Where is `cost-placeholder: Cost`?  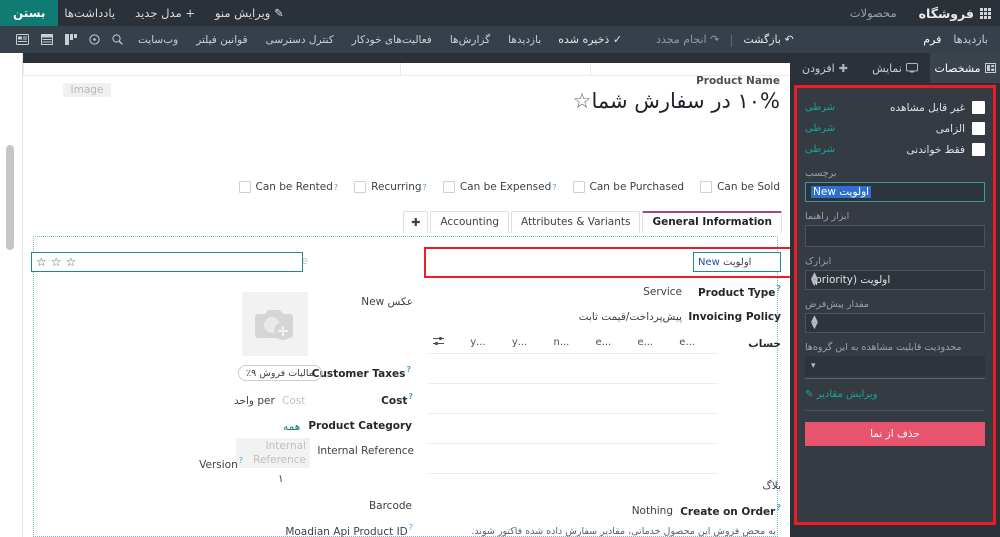
cost-placeholder: Cost is located at coordinates (294, 401).